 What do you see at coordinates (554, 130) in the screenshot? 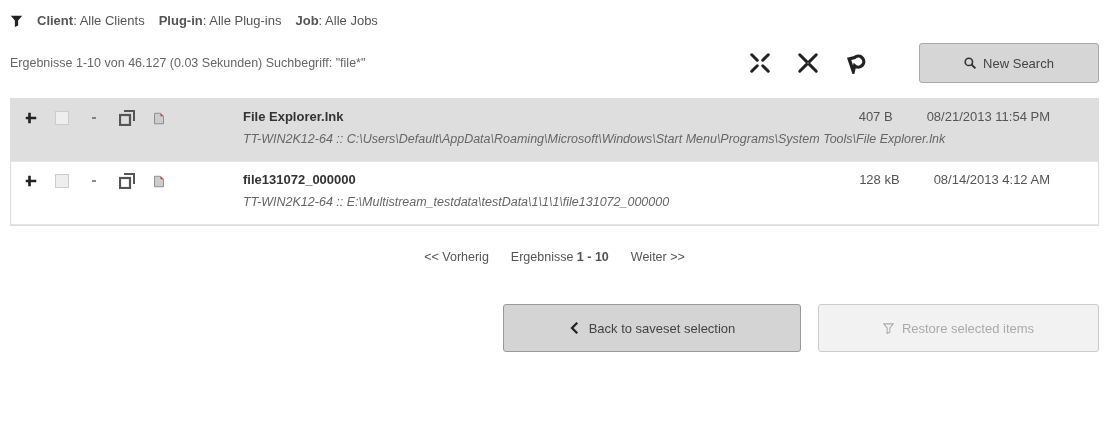
I see `result-row: File Explorer.lnk 407 B 08/21/2013 11:54 PM TT-WIN2K12-64 :: C:\Users\Default\AppData\Roaming\Microsoft\Windows\Start Menu\Programs\System Tools\File Explorer.lnk` at bounding box center [554, 130].